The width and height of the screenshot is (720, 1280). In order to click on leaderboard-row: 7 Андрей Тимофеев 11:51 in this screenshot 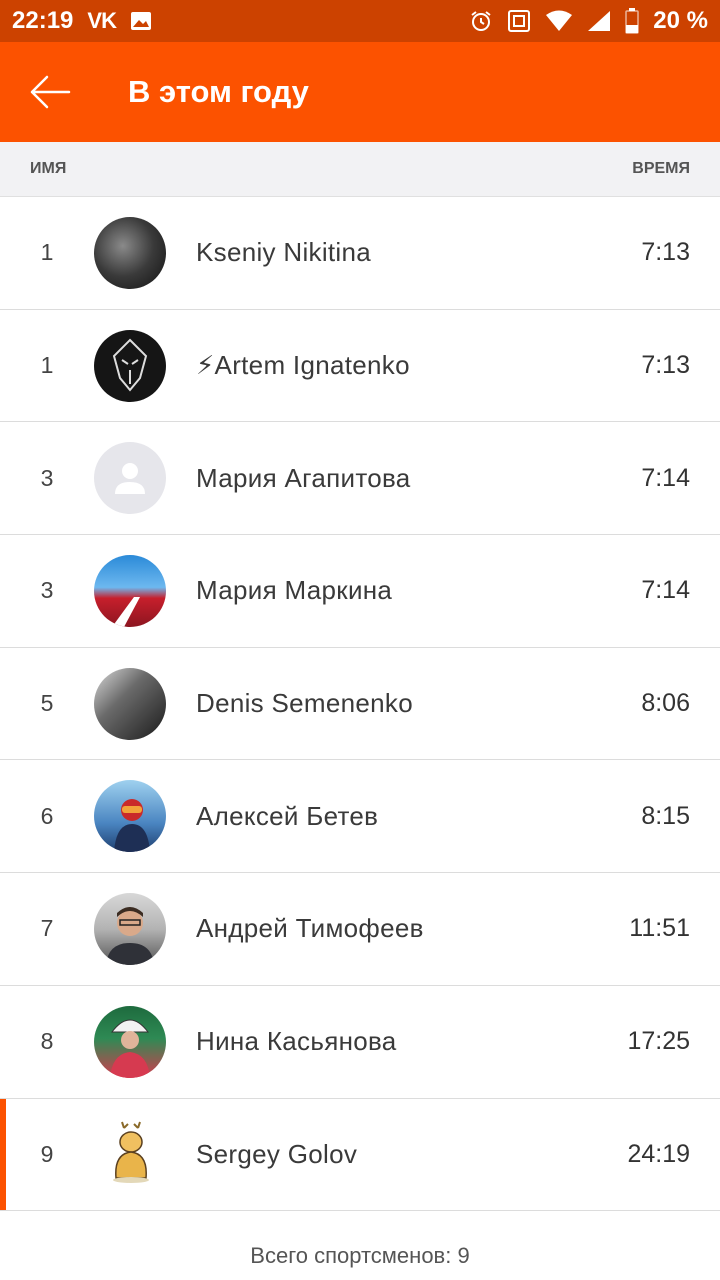, I will do `click(360, 929)`.